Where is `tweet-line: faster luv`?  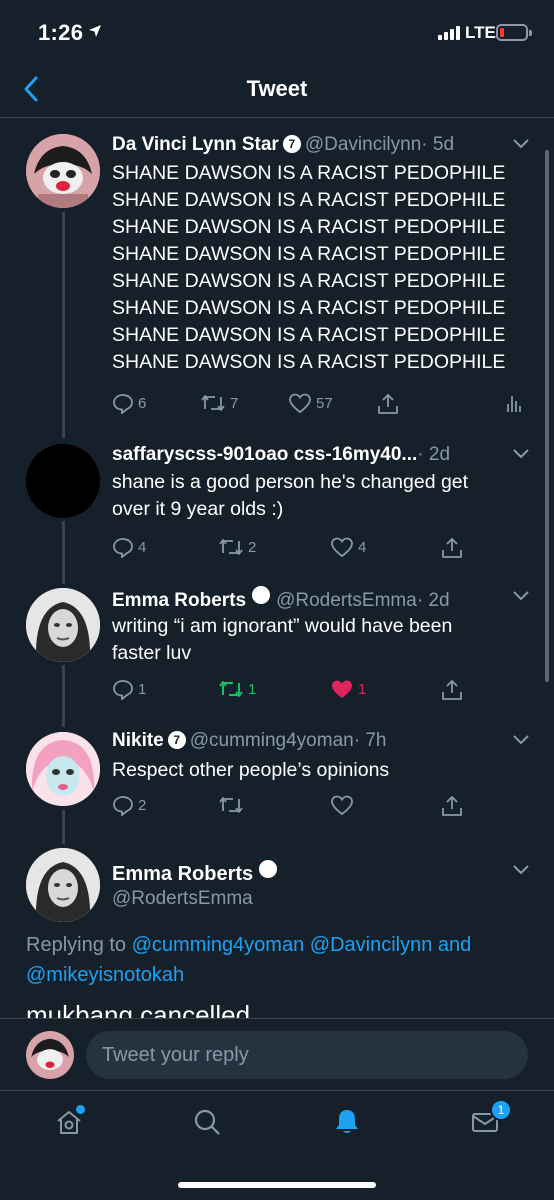 tweet-line: faster luv is located at coordinates (152, 653).